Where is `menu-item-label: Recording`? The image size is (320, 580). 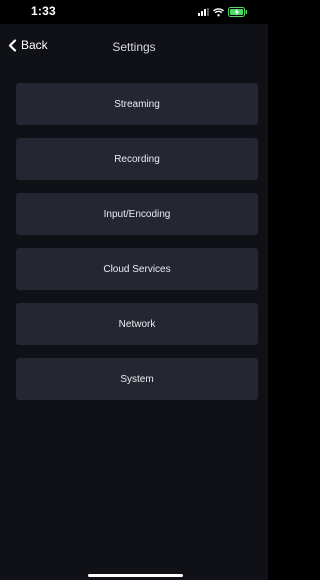
menu-item-label: Recording is located at coordinates (137, 159).